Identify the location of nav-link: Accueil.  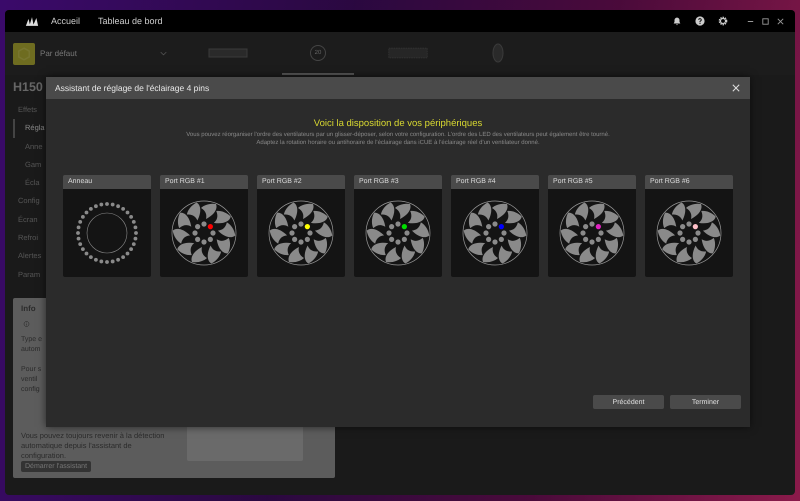
(65, 21).